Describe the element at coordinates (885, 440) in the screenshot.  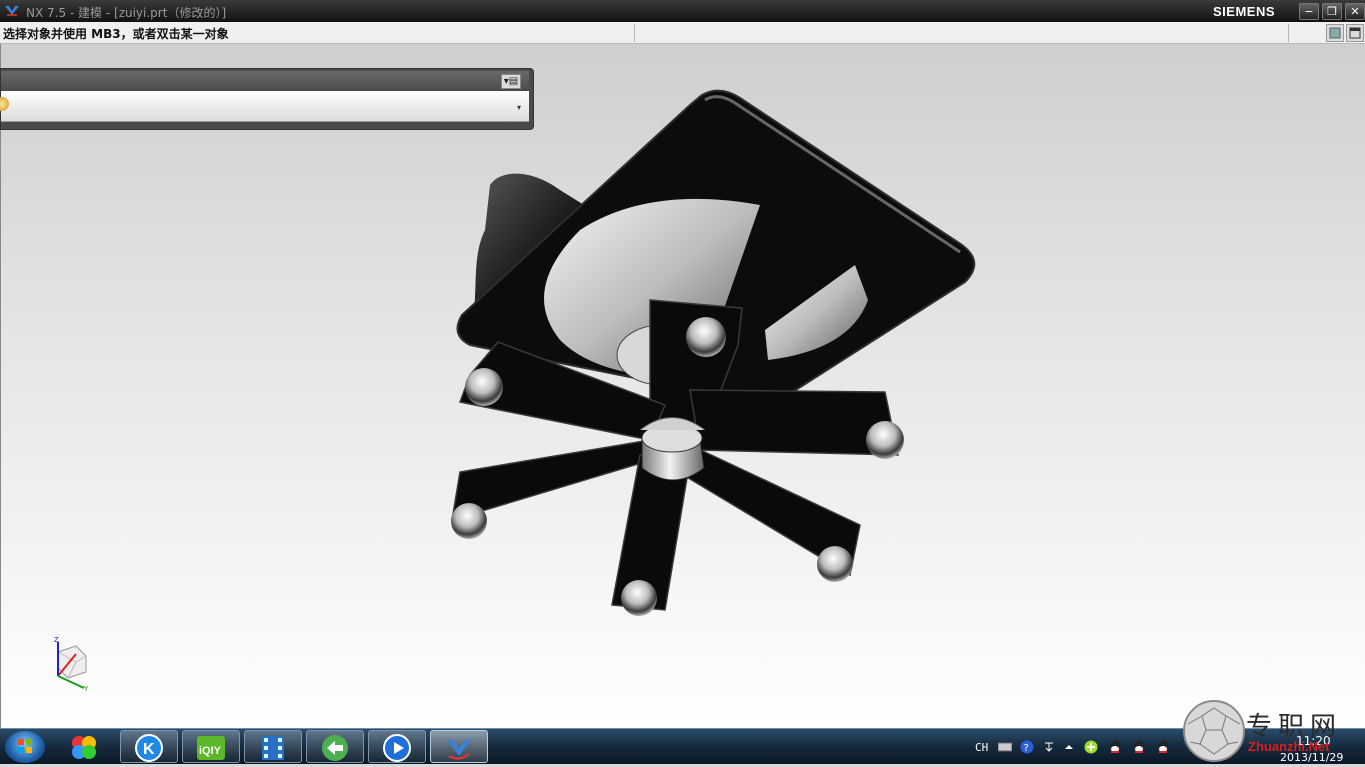
I see `caster-right` at that location.